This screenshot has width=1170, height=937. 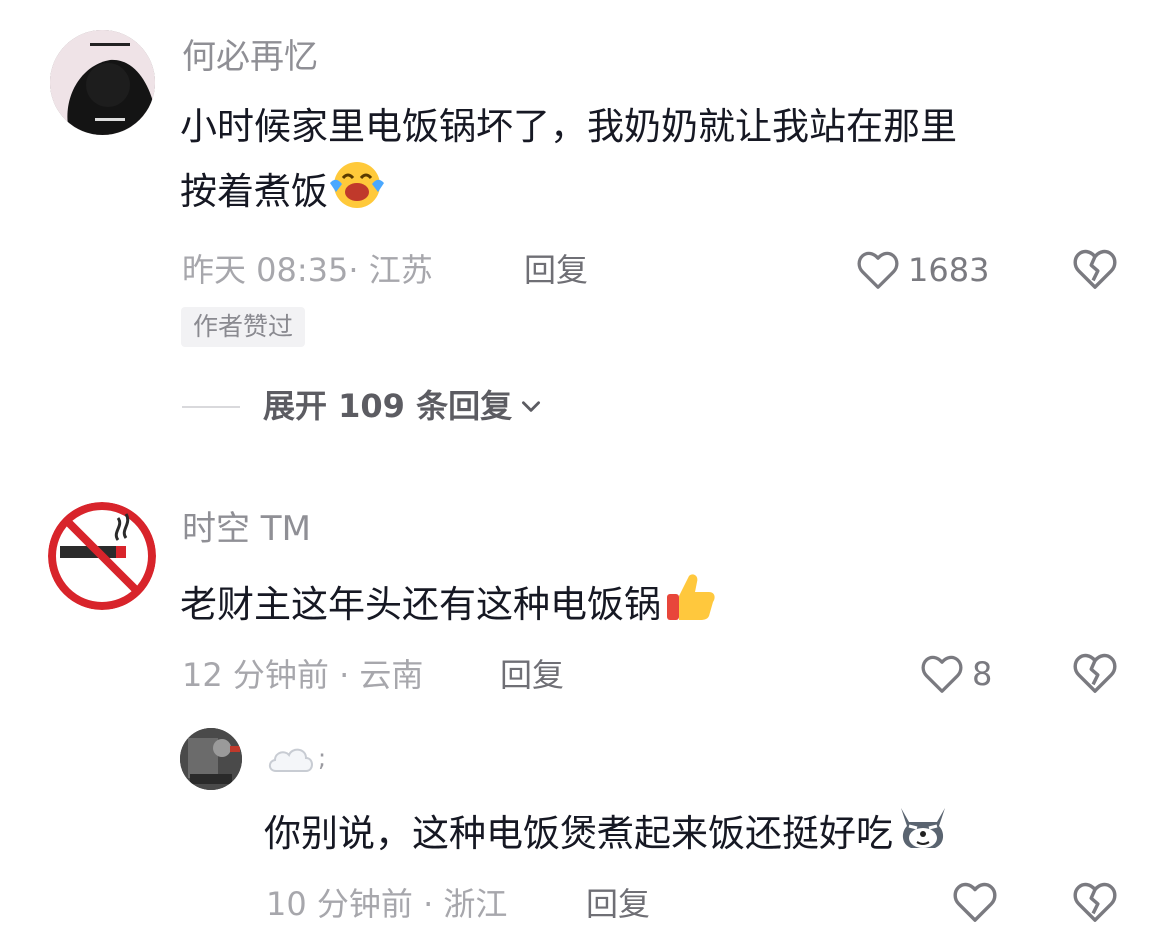 What do you see at coordinates (982, 674) in the screenshot?
I see `like-count: 8` at bounding box center [982, 674].